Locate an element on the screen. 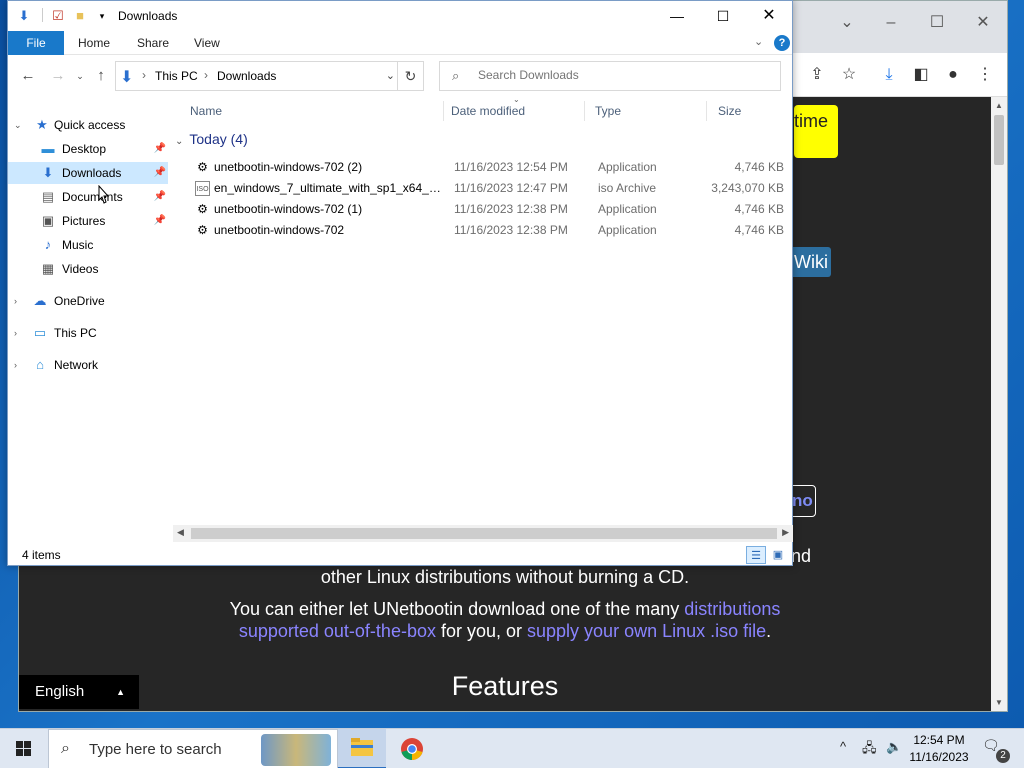 The width and height of the screenshot is (1024, 768). large-icons-view-icon: ▣ is located at coordinates (778, 555).